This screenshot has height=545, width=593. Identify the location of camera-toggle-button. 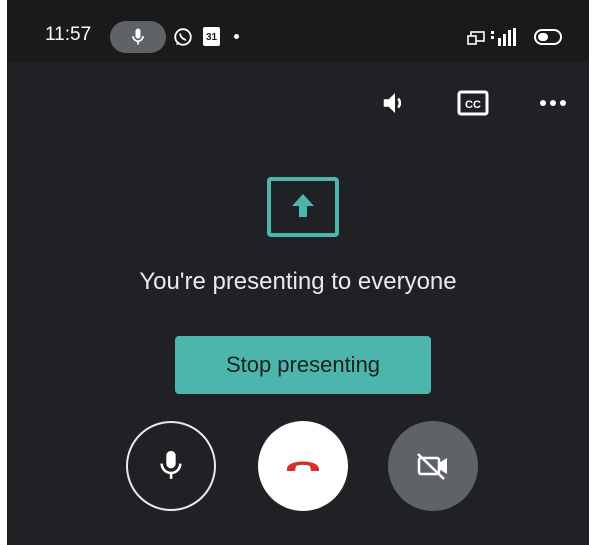
(433, 466).